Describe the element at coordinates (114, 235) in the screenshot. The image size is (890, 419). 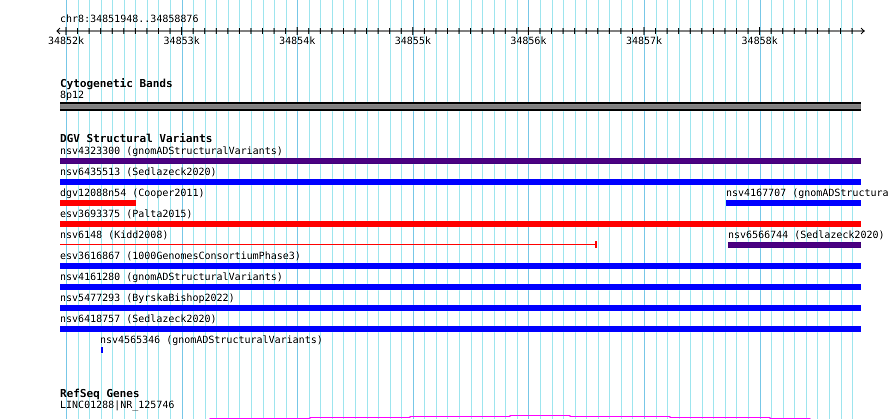
I see `feature-label: nsv6148 (Kidd2008)` at that location.